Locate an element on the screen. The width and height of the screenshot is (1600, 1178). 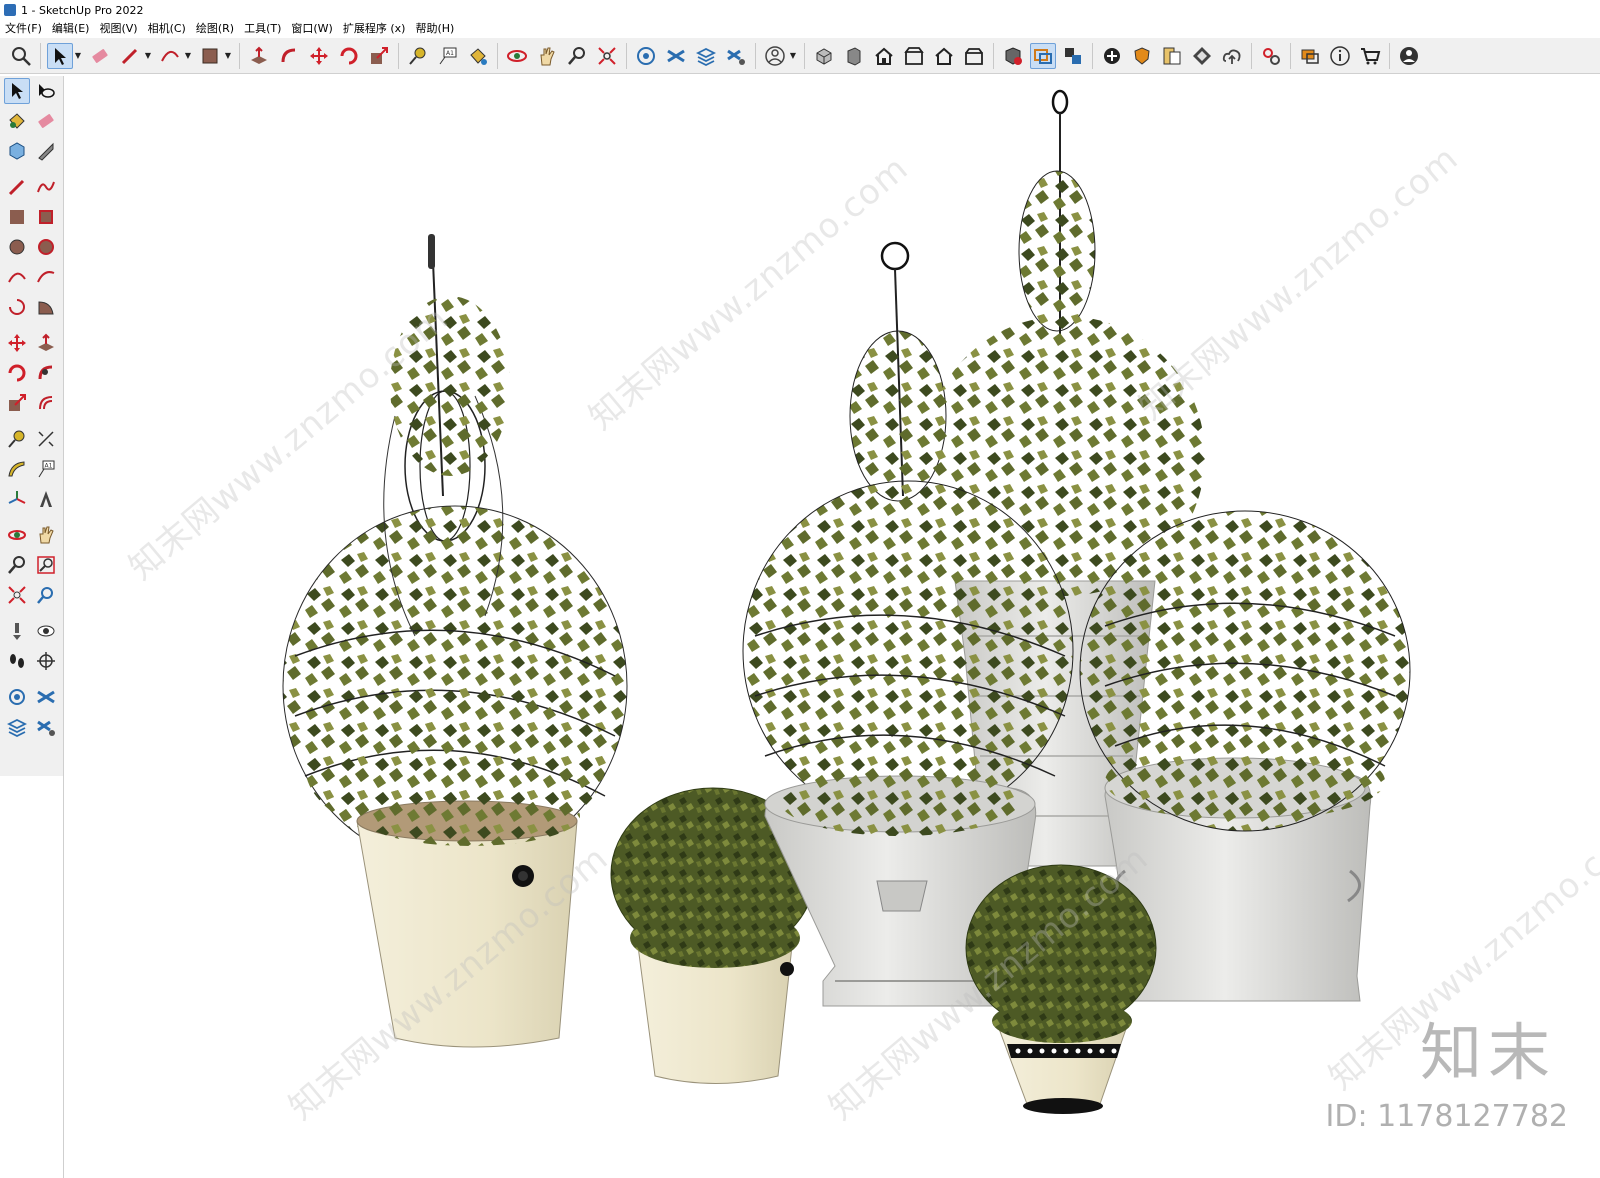
tape-measure-icon is located at coordinates (418, 56).